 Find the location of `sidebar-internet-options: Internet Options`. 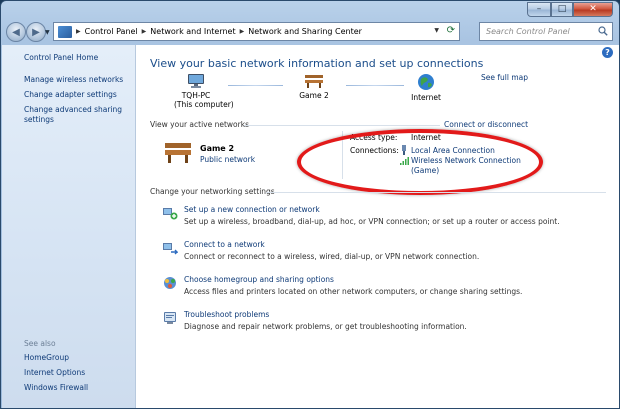

sidebar-internet-options: Internet Options is located at coordinates (54, 373).